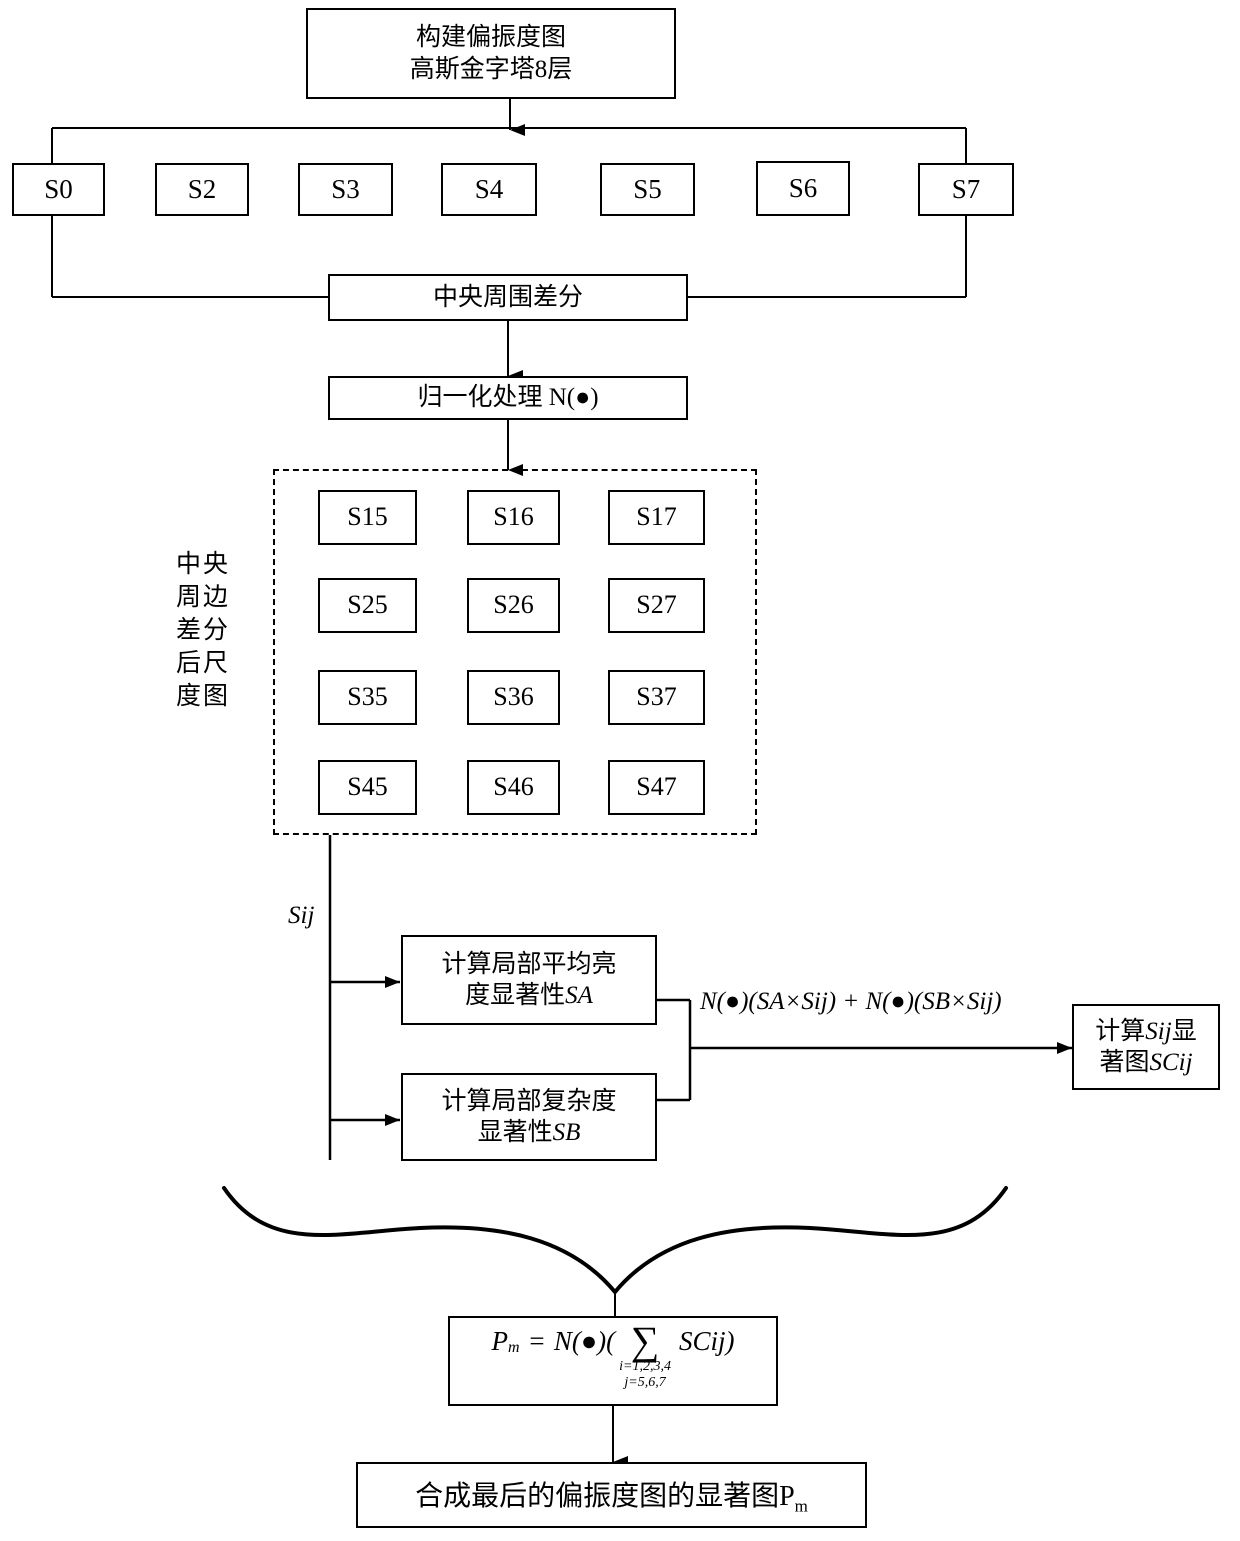  I want to click on scale-box-s7-label: S7, so click(966, 188).